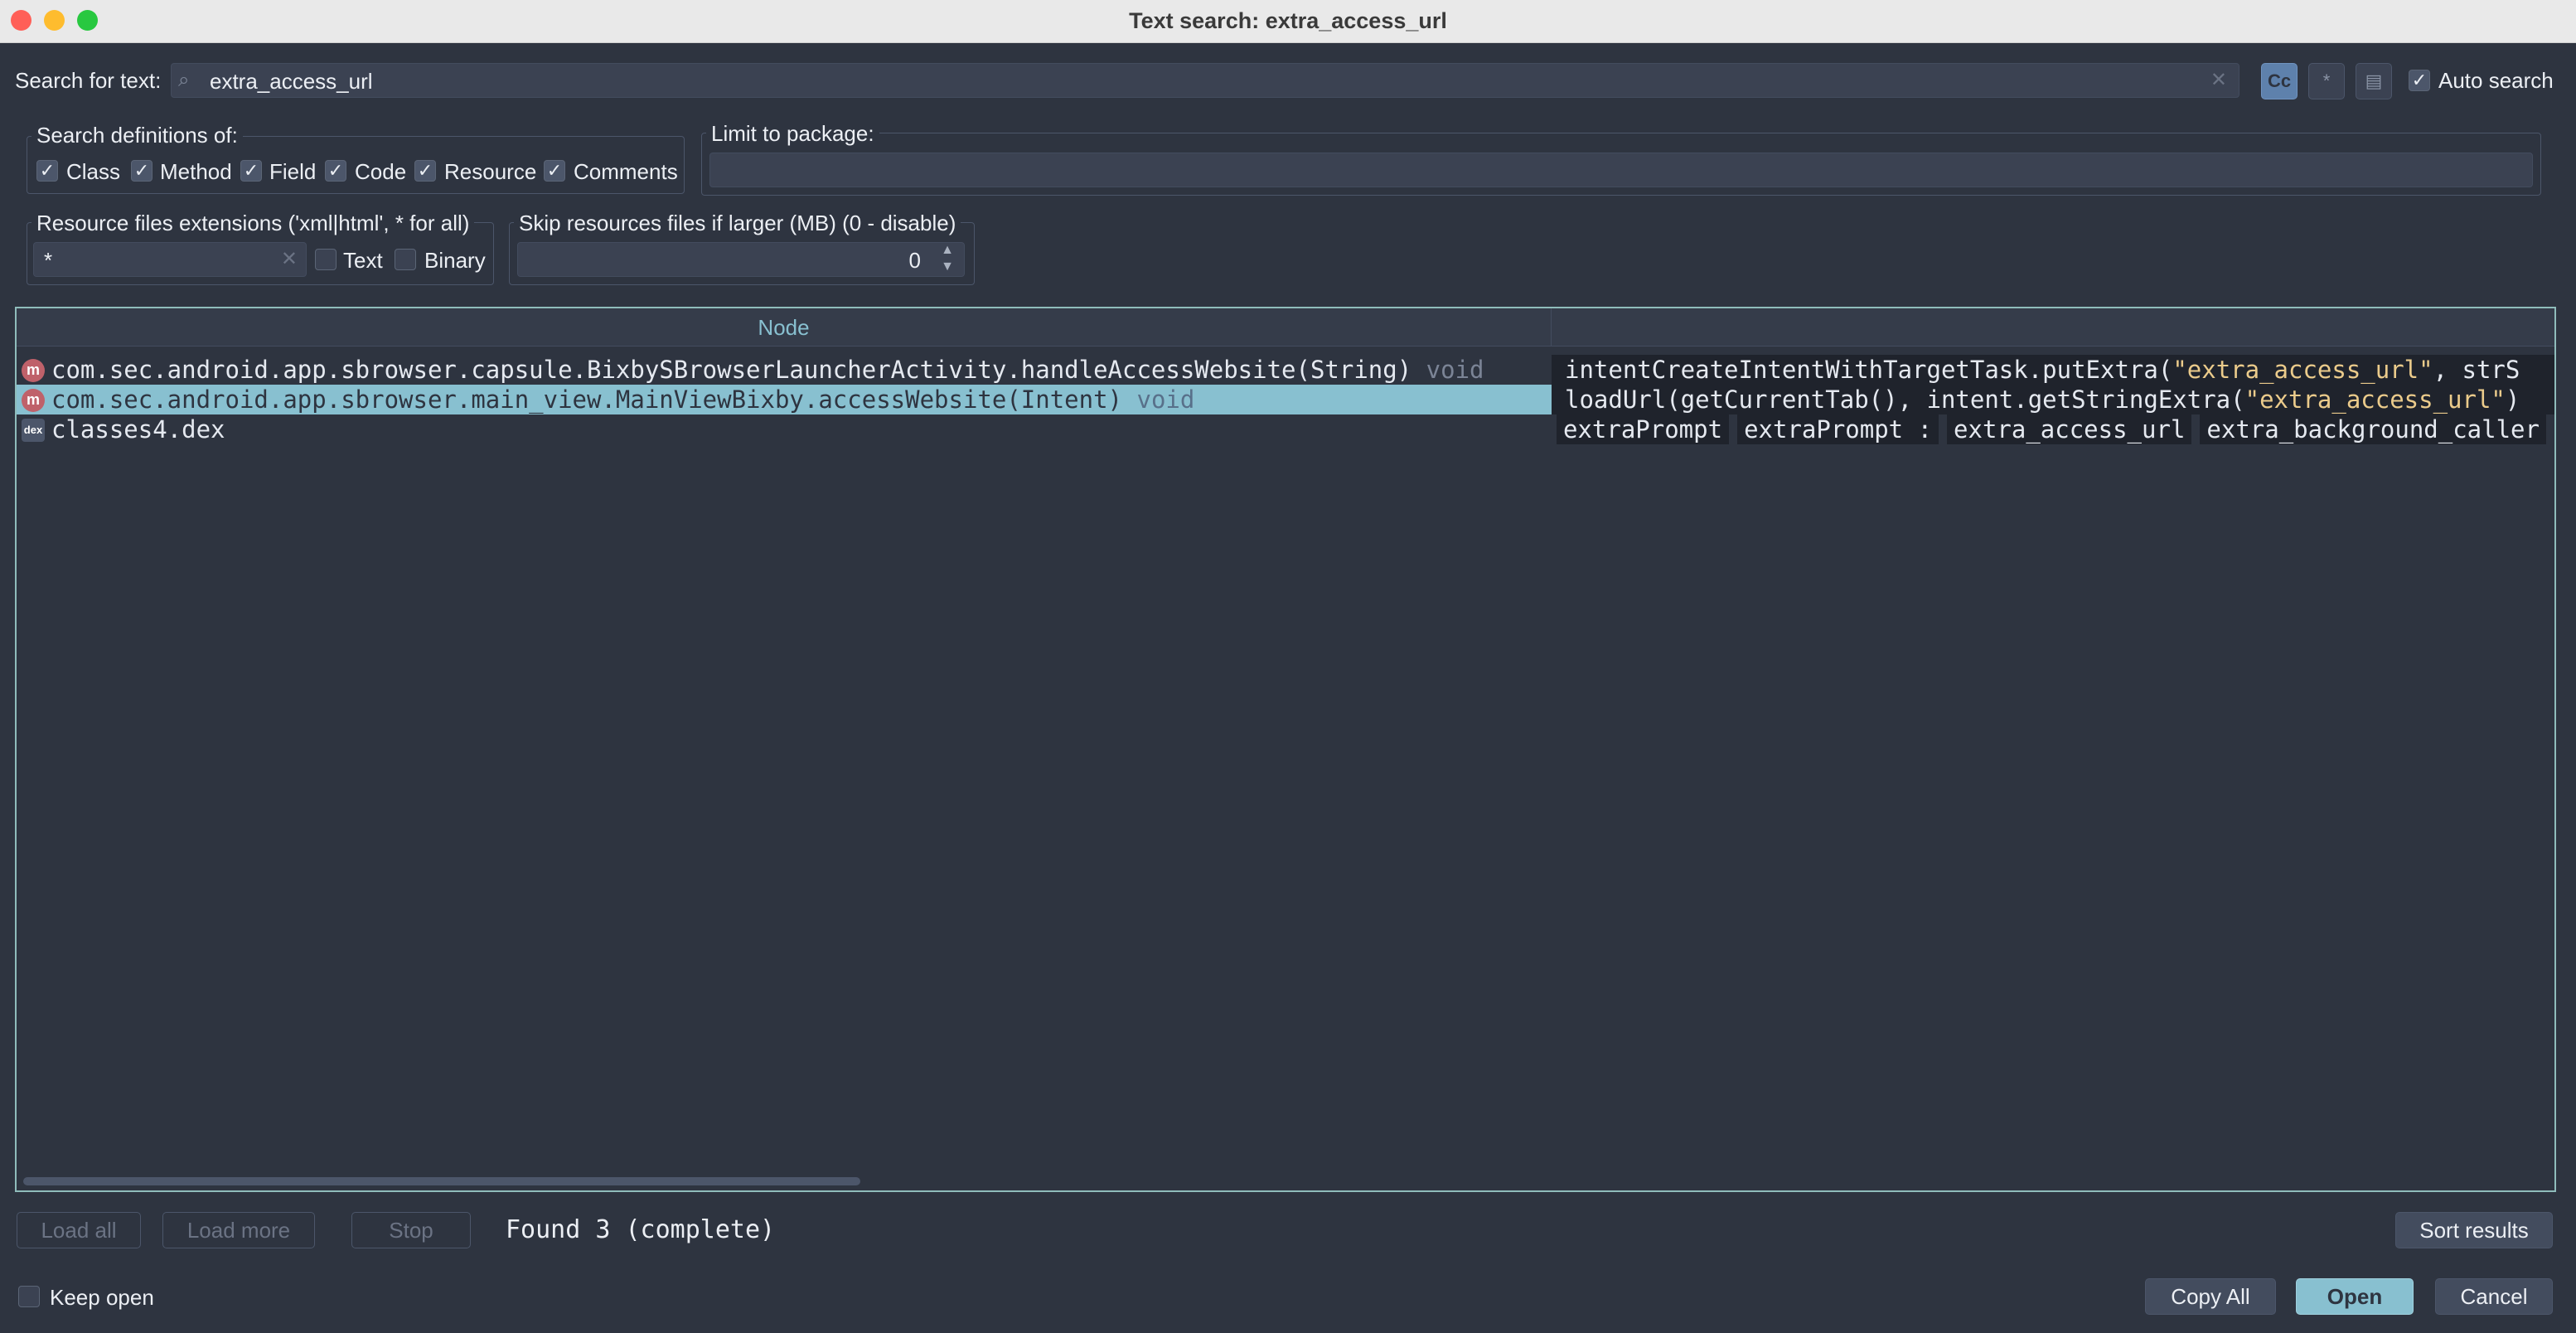 This screenshot has width=2576, height=1333. What do you see at coordinates (626, 171) in the screenshot?
I see `comments-label: Comments` at bounding box center [626, 171].